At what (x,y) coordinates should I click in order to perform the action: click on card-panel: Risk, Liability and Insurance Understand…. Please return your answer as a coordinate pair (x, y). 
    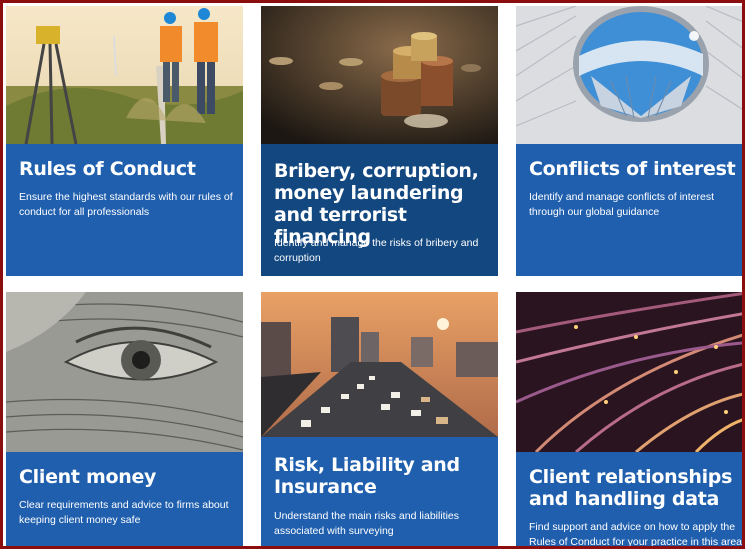
    Looking at the image, I should click on (379, 491).